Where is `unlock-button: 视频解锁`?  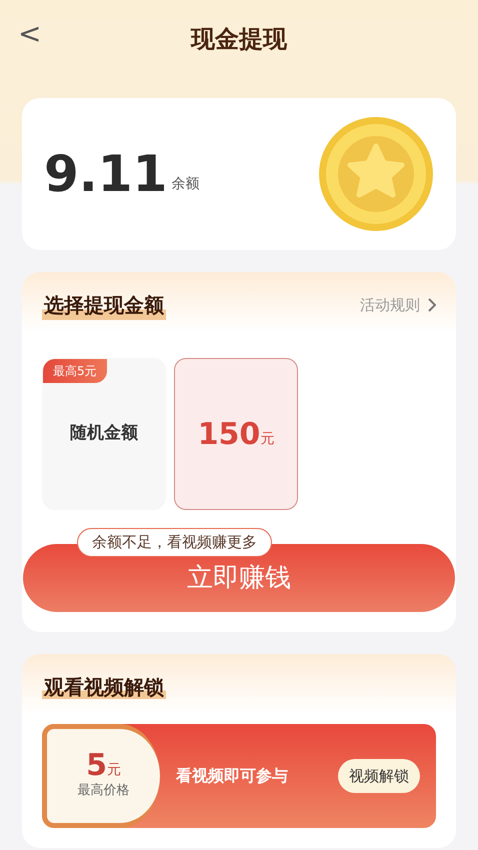 unlock-button: 视频解锁 is located at coordinates (379, 776).